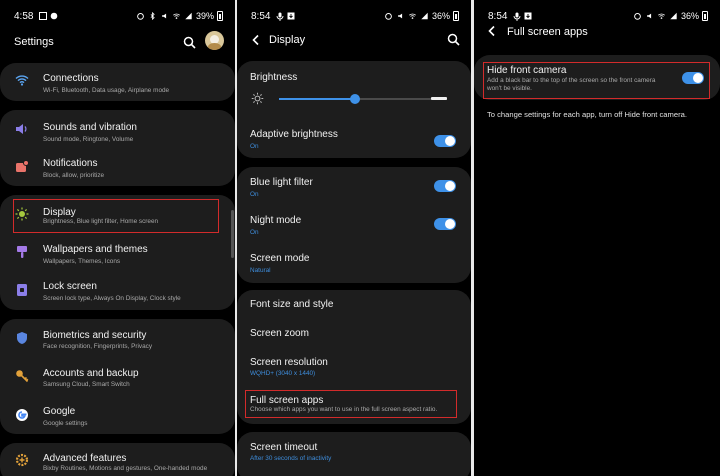 This screenshot has height=476, width=720. I want to click on setting-subtitle: Natural, so click(260, 270).